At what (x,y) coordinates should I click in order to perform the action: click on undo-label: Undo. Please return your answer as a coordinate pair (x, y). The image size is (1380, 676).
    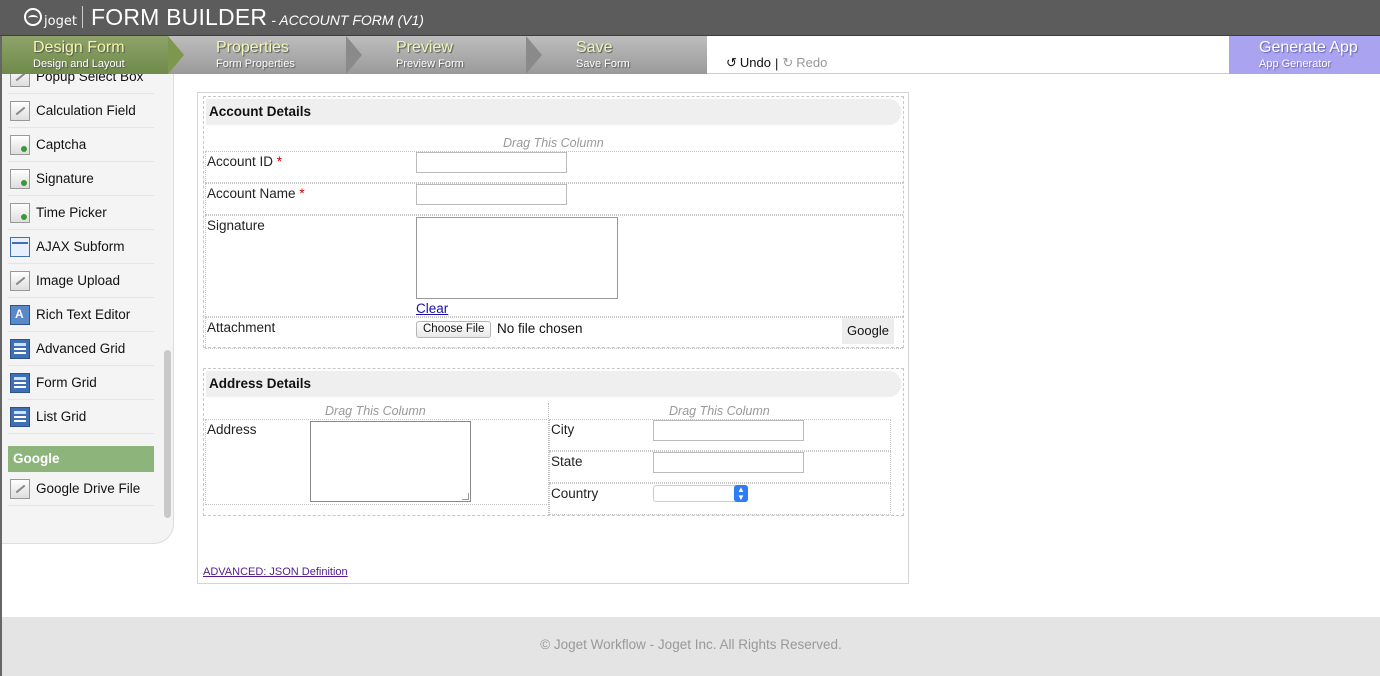
    Looking at the image, I should click on (755, 62).